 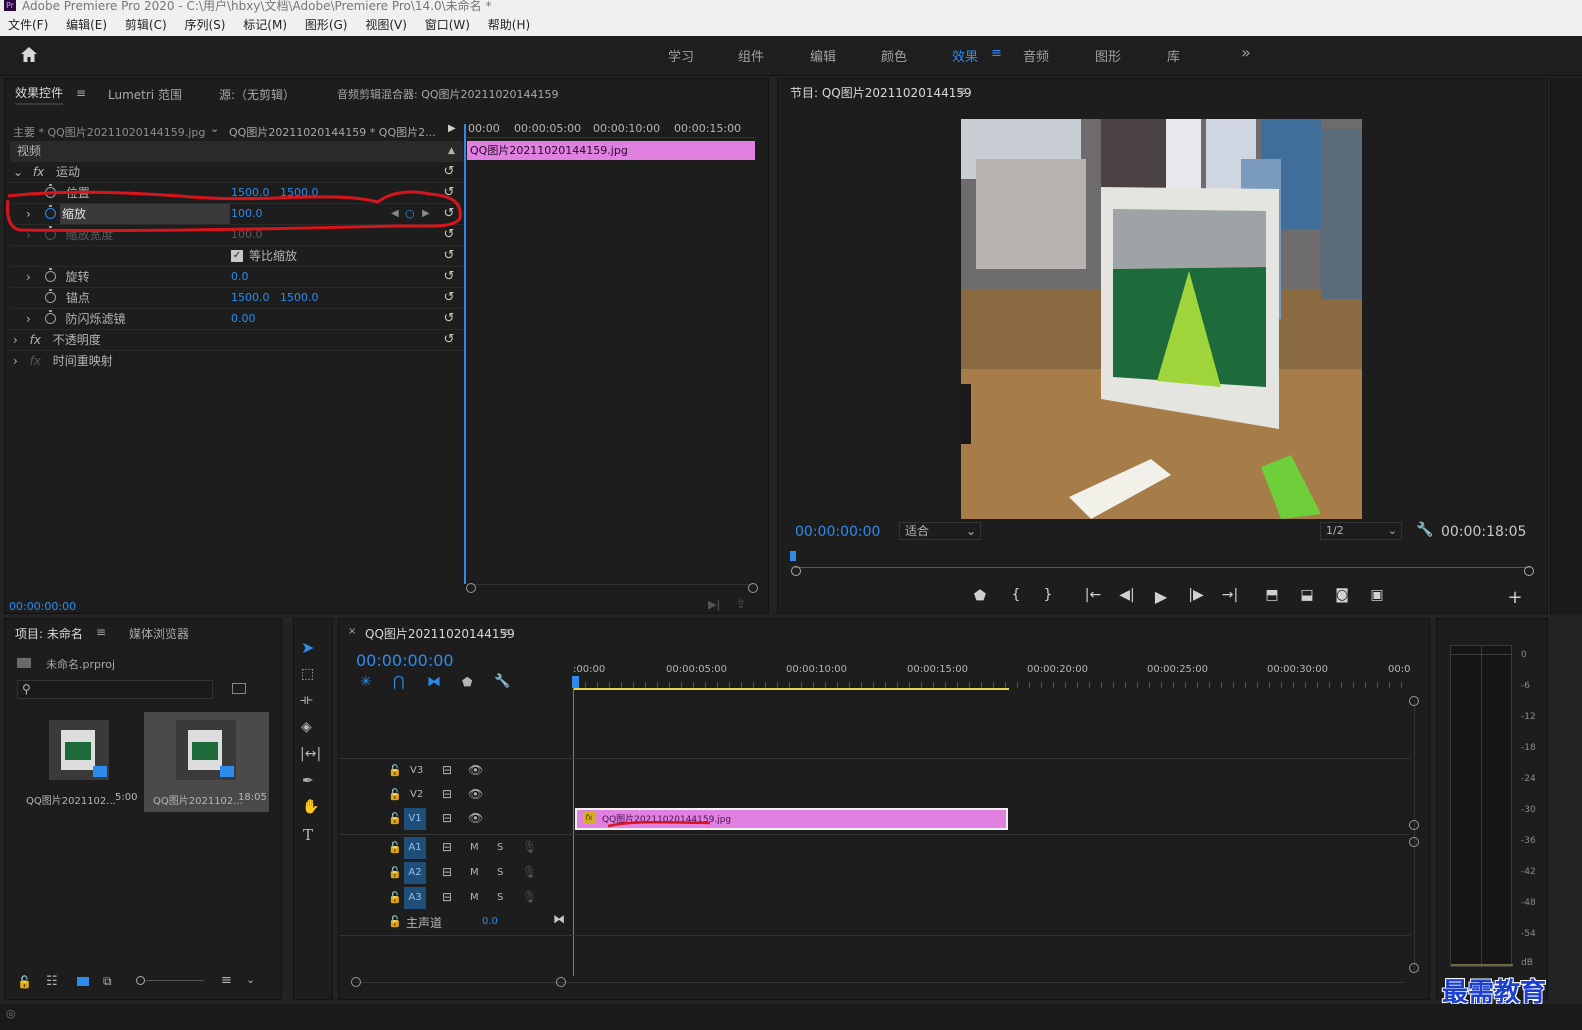 What do you see at coordinates (837, 532) in the screenshot?
I see `program-playhead-timecode: 00:00:00:00` at bounding box center [837, 532].